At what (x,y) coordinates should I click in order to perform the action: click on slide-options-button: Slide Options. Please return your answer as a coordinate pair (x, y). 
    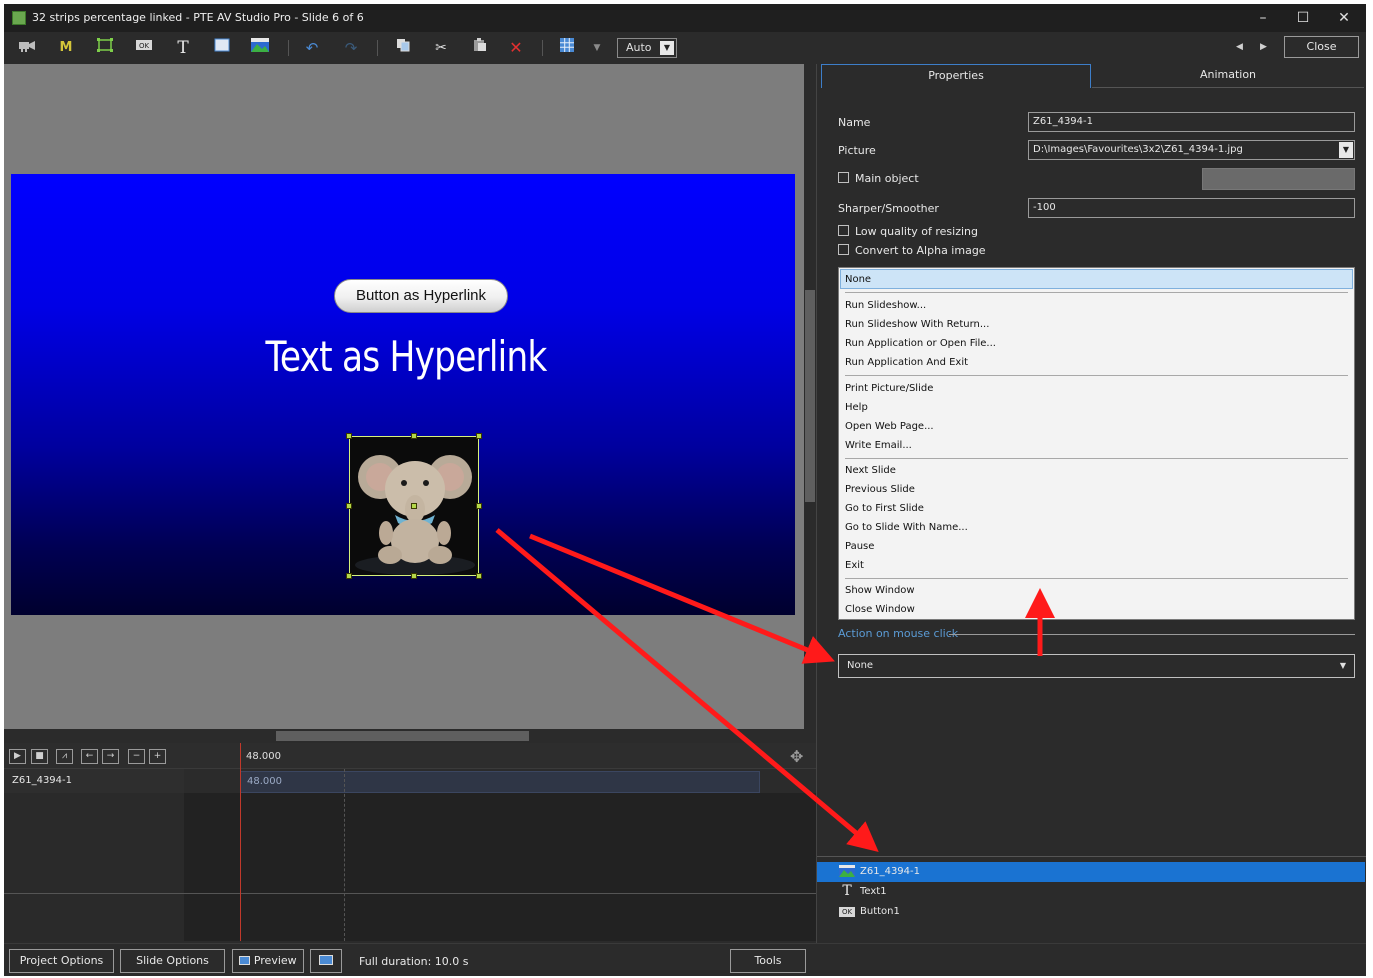
    Looking at the image, I should click on (172, 961).